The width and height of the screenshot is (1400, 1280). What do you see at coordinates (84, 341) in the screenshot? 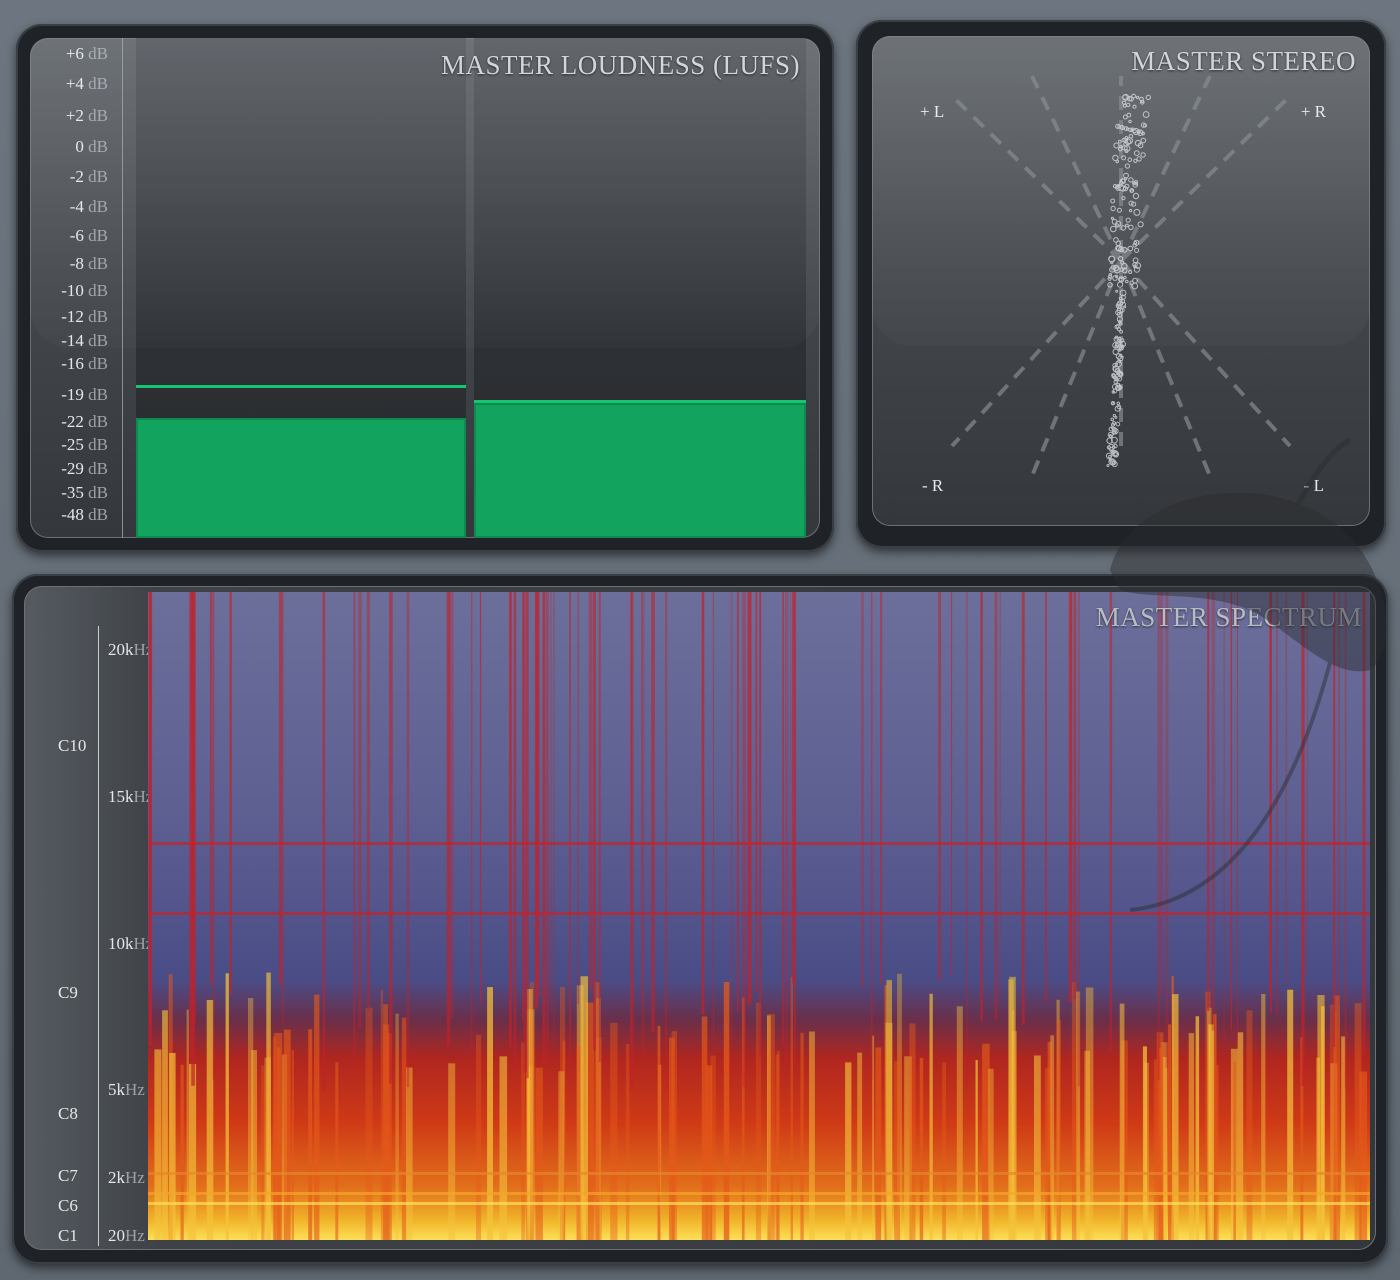
I see `loudness-scale-tick: -14 dB` at bounding box center [84, 341].